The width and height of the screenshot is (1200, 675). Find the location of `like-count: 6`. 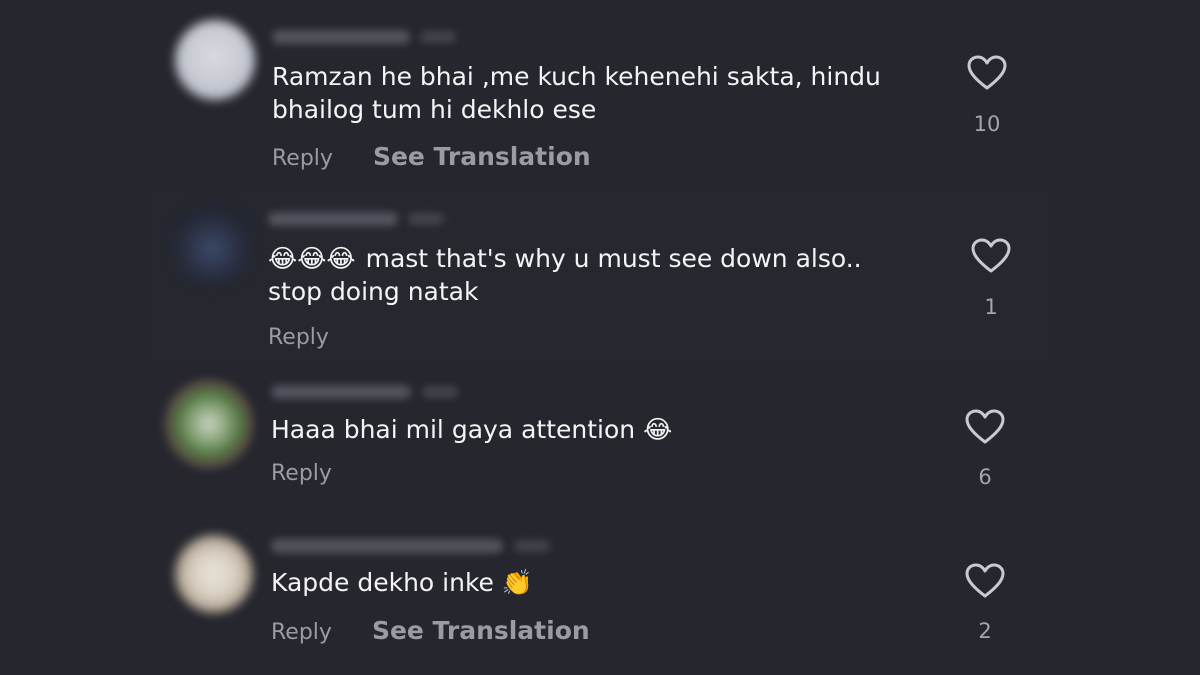

like-count: 6 is located at coordinates (985, 477).